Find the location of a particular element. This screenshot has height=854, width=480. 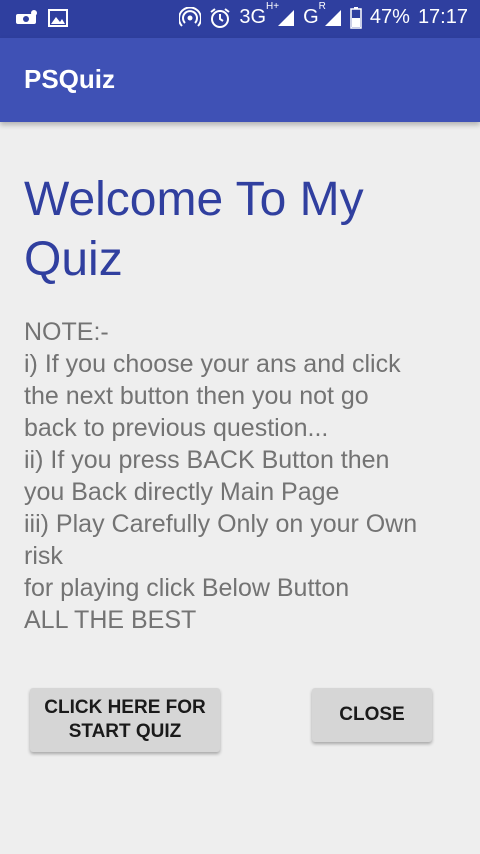

status-bar-left is located at coordinates (41, 18).